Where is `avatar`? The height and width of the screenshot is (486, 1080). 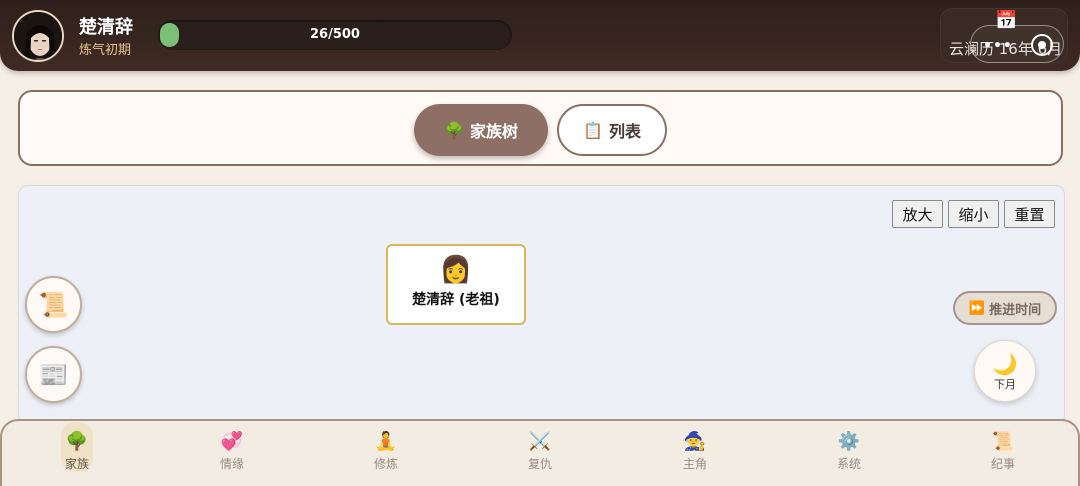 avatar is located at coordinates (38, 36).